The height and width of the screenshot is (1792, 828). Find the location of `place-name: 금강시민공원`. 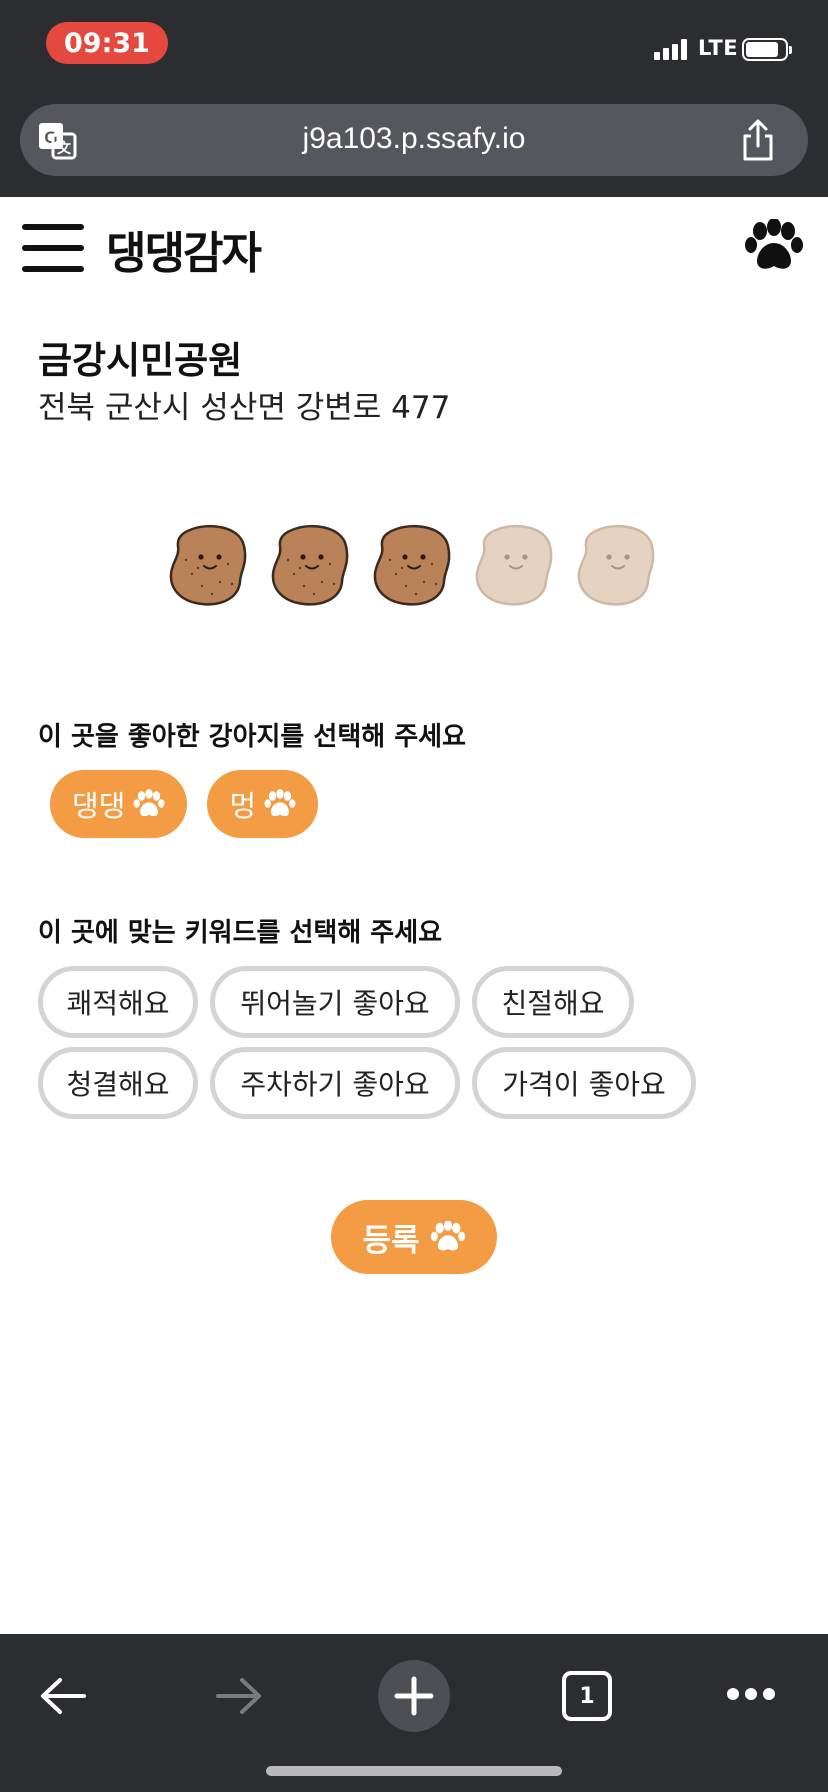

place-name: 금강시민공원 is located at coordinates (140, 360).